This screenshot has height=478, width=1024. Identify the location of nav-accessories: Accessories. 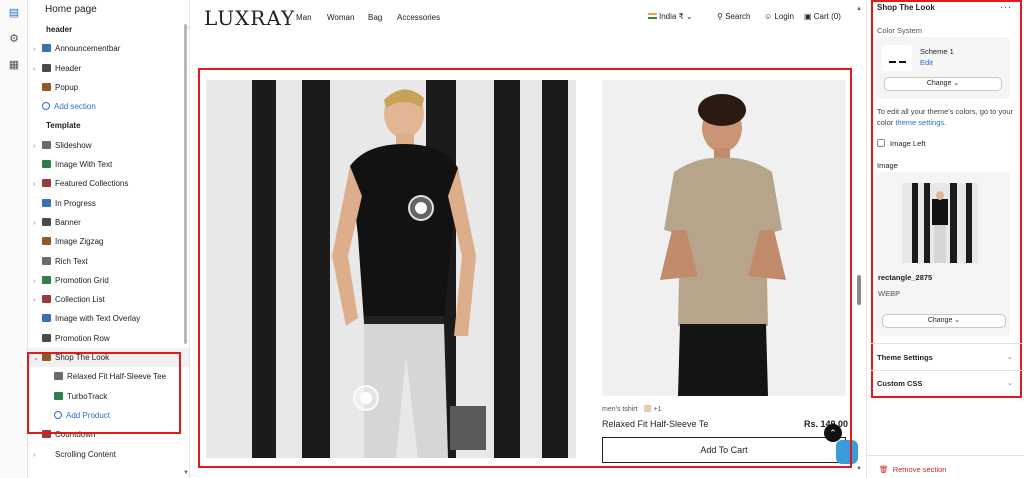
(418, 17).